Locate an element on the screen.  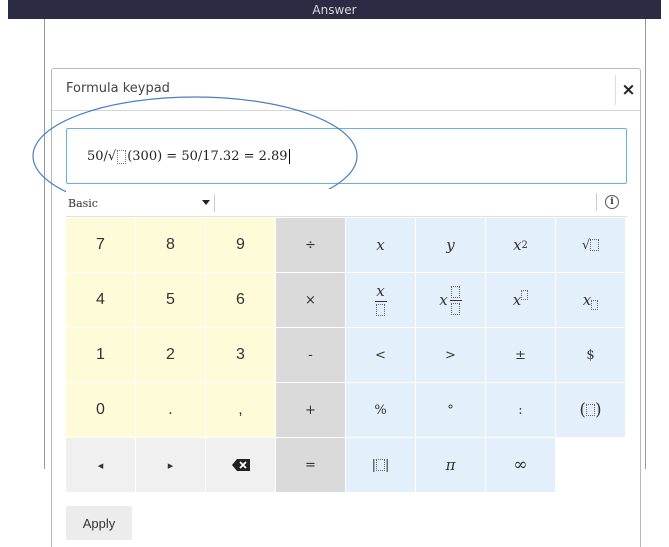
abs-bar-right: | is located at coordinates (387, 465).